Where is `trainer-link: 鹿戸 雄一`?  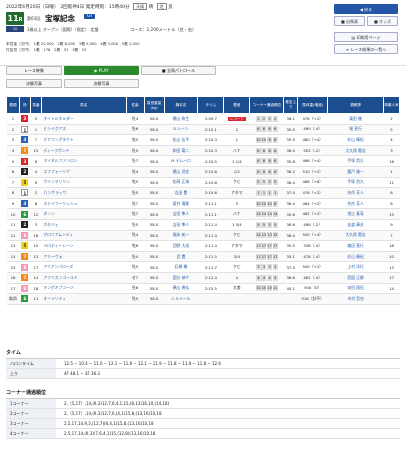 trainer-link: 鹿戸 雄一 is located at coordinates (355, 172).